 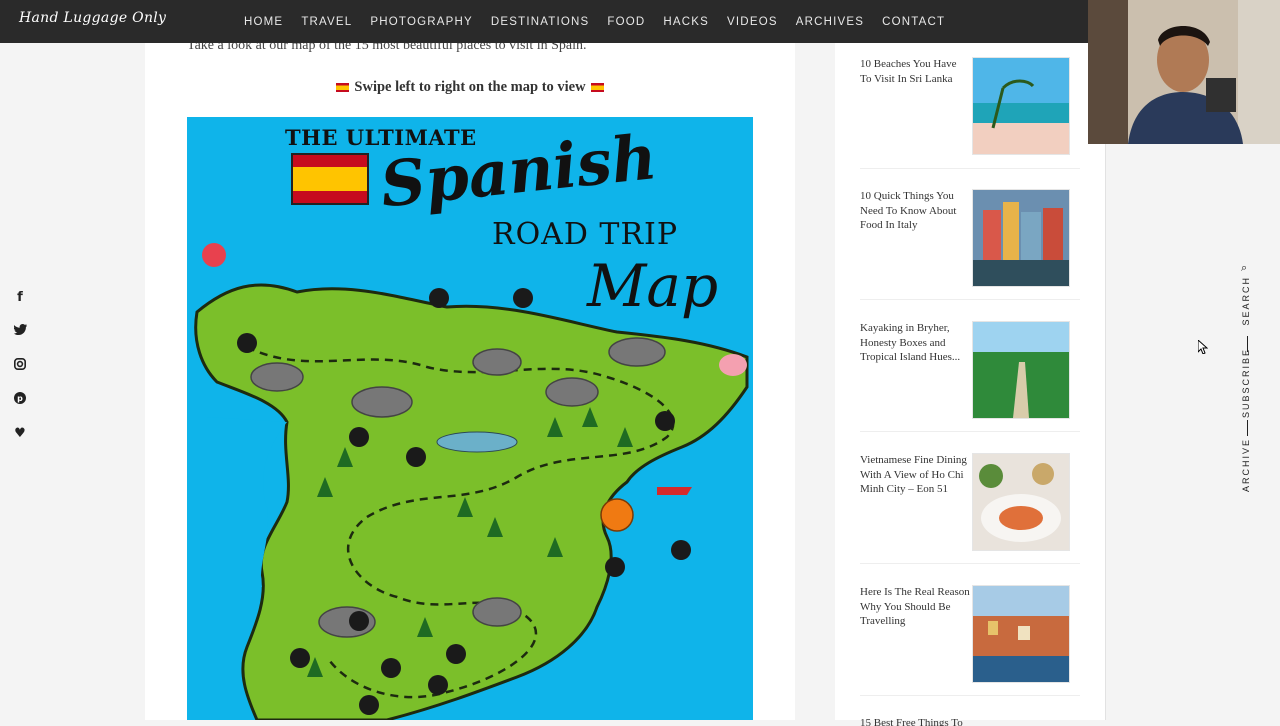 I want to click on menu-divider, so click(x=1247, y=428).